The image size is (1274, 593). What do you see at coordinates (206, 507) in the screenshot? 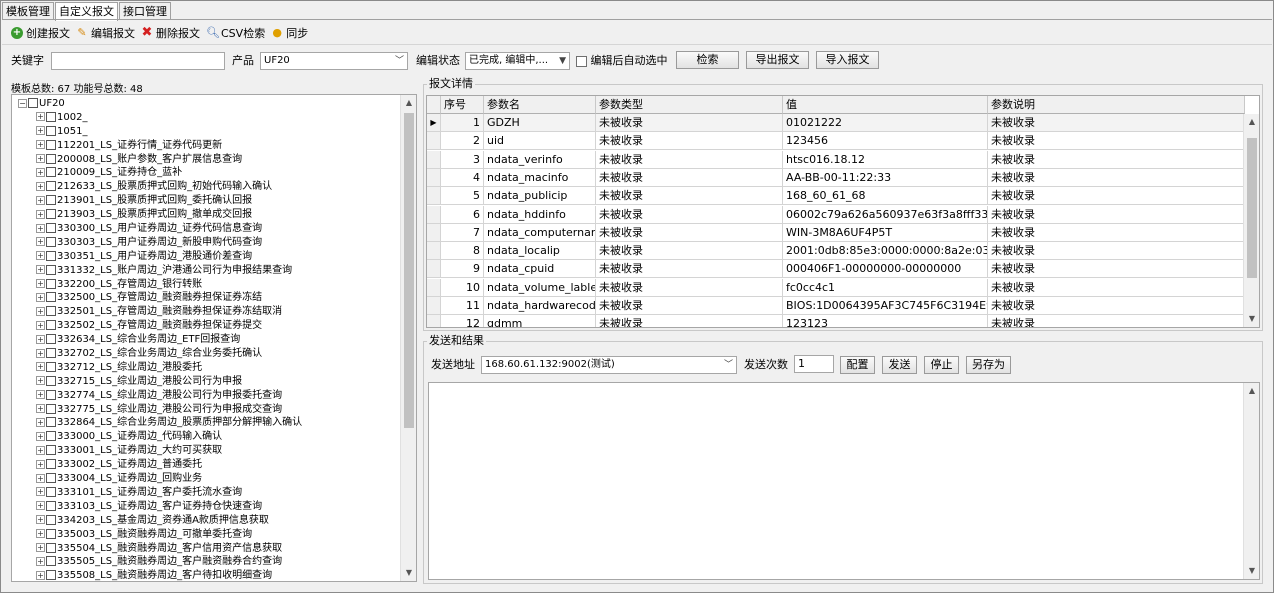
I see `tree-item: +333103_LS_证券周边_客户证券持仓快速查询` at bounding box center [206, 507].